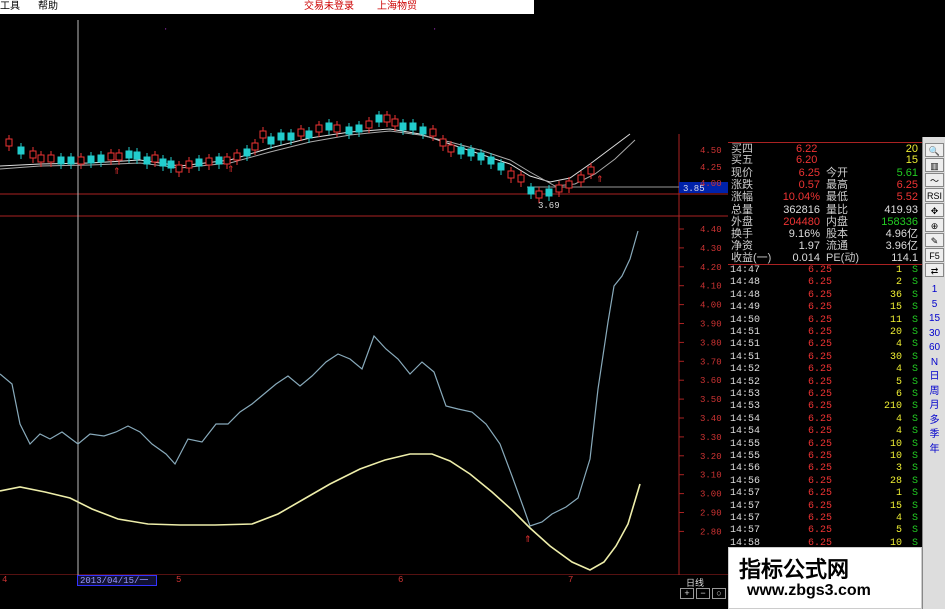 The width and height of the screenshot is (945, 609). I want to click on axis-tick-label: 3.70, so click(711, 362).